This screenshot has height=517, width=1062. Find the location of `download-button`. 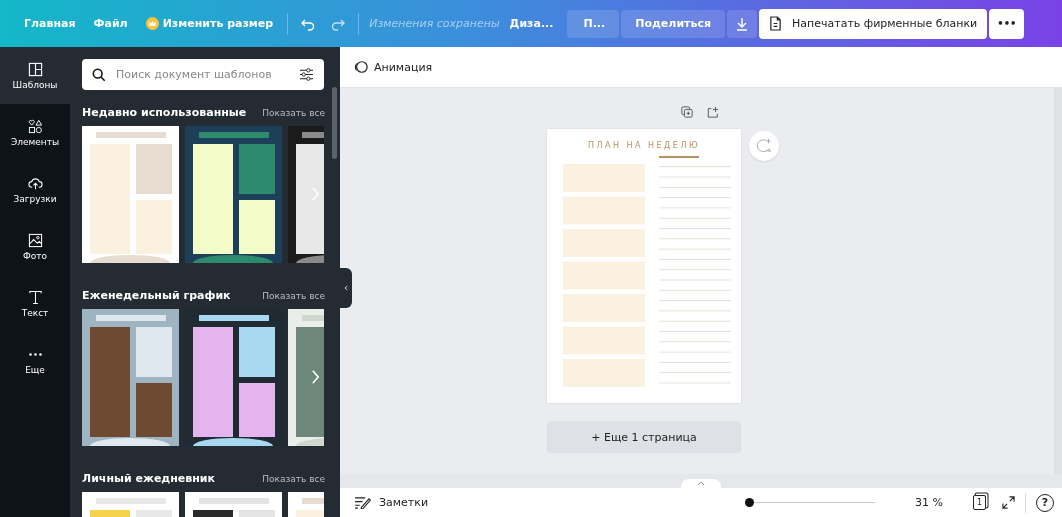

download-button is located at coordinates (742, 23).